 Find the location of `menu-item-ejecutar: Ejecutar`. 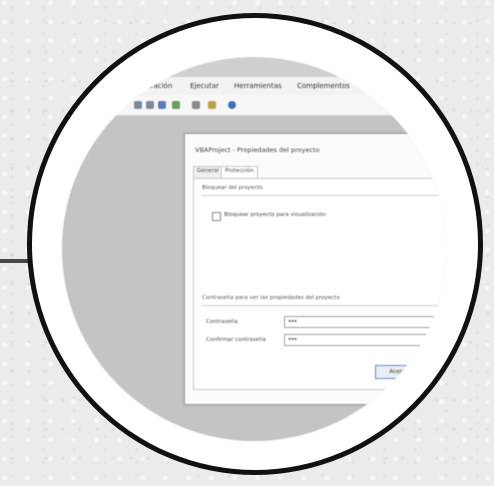

menu-item-ejecutar: Ejecutar is located at coordinates (204, 86).